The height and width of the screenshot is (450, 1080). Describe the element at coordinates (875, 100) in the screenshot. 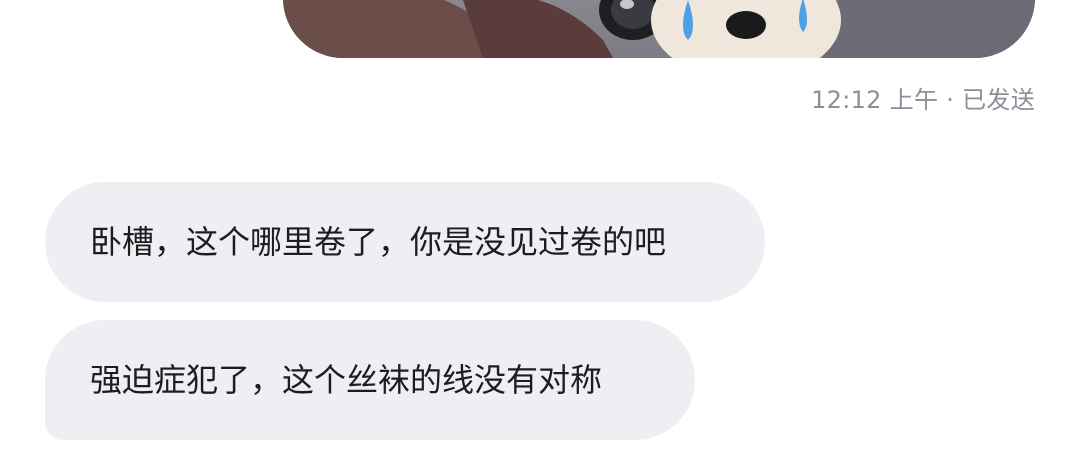

I see `message-time: 12:12 上午` at that location.